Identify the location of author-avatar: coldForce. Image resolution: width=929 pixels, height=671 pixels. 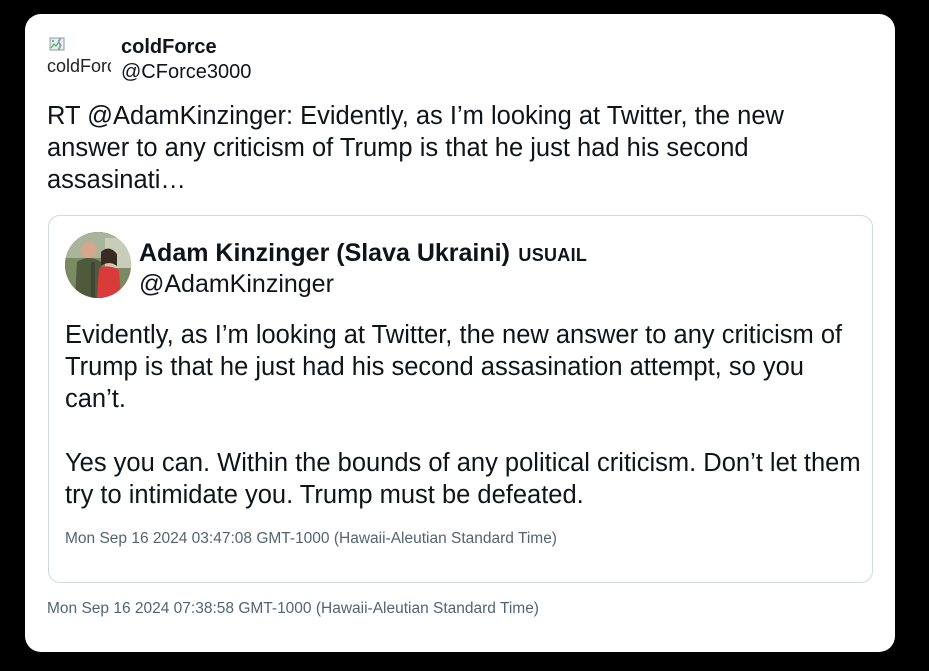
(79, 58).